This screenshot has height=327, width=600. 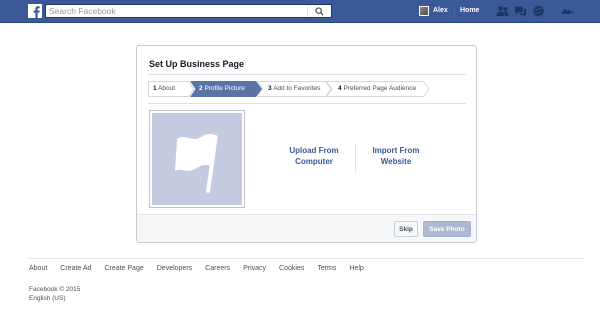 What do you see at coordinates (454, 11) in the screenshot?
I see `nav-divider` at bounding box center [454, 11].